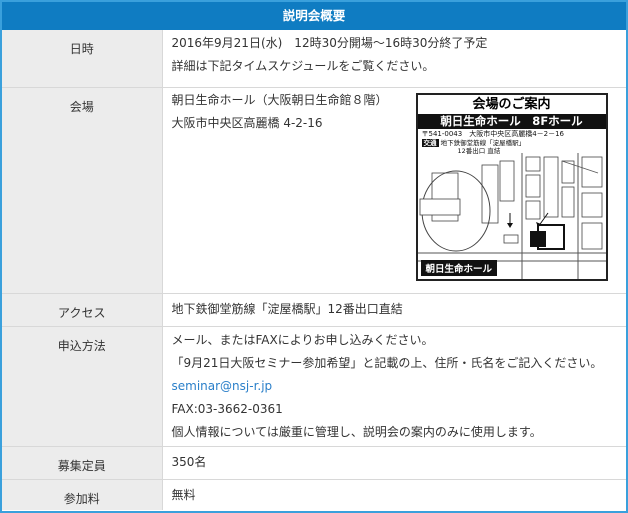  I want to click on map-address: 〒541-0043 大阪市中央区高麗橋4－2－16, so click(493, 134).